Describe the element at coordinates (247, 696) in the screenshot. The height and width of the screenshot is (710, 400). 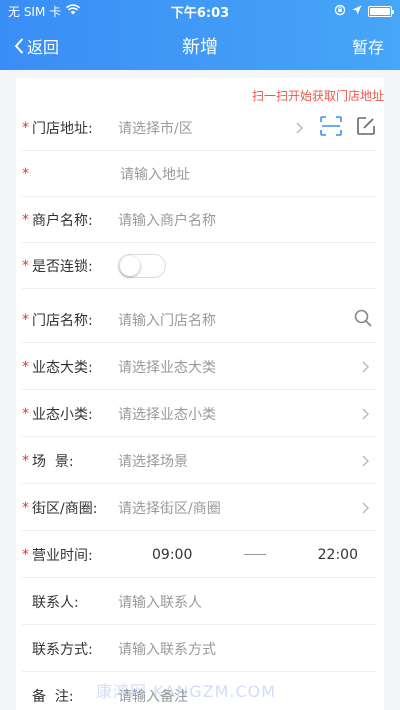
I see `remarks-input: 请输入备注` at that location.